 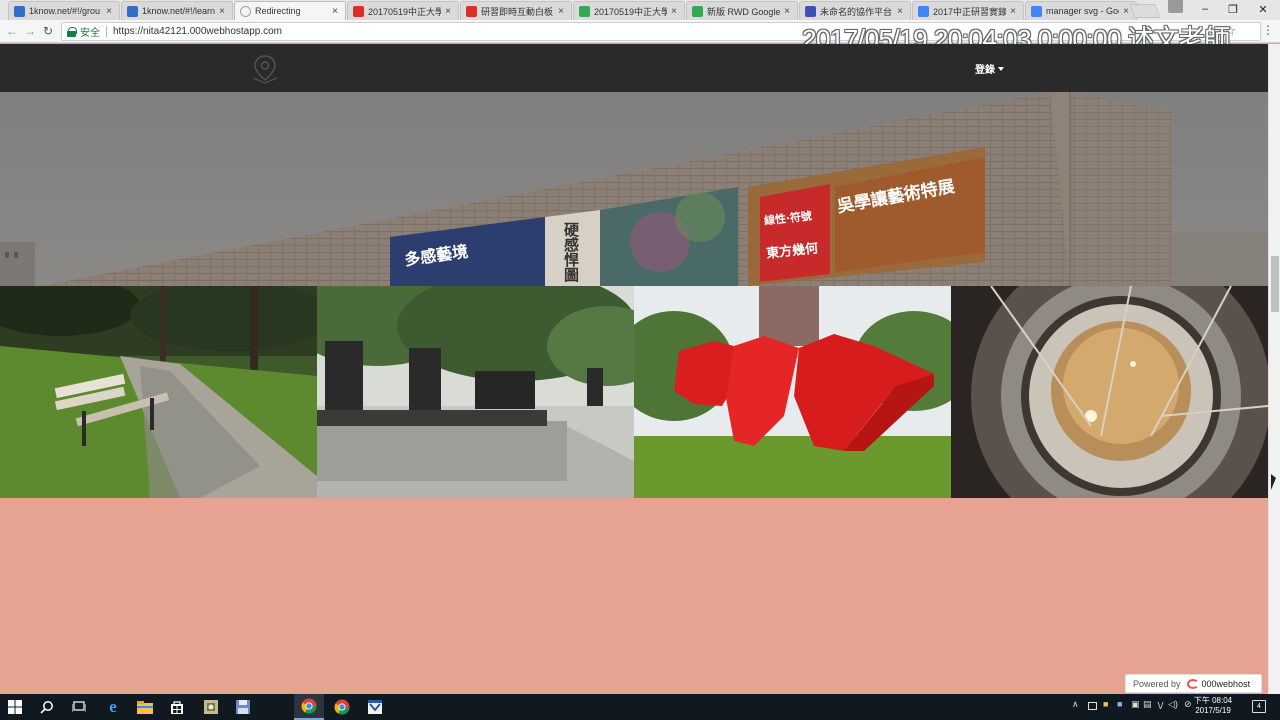 What do you see at coordinates (245, 11) in the screenshot?
I see `loading-icon` at bounding box center [245, 11].